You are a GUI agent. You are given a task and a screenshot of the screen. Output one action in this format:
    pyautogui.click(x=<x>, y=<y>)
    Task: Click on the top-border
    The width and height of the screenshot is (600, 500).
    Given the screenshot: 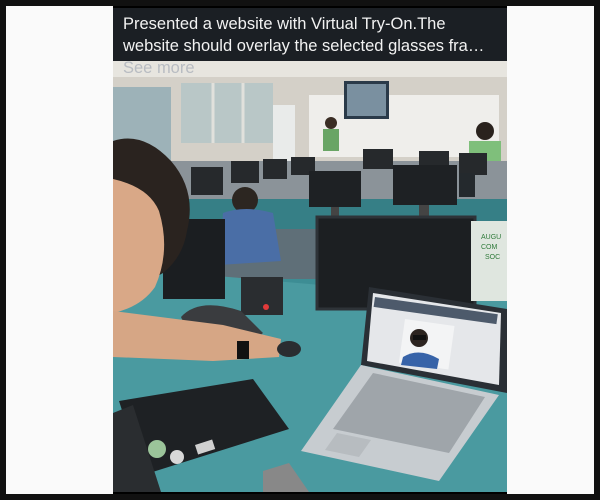 What is the action you would take?
    pyautogui.click(x=300, y=3)
    